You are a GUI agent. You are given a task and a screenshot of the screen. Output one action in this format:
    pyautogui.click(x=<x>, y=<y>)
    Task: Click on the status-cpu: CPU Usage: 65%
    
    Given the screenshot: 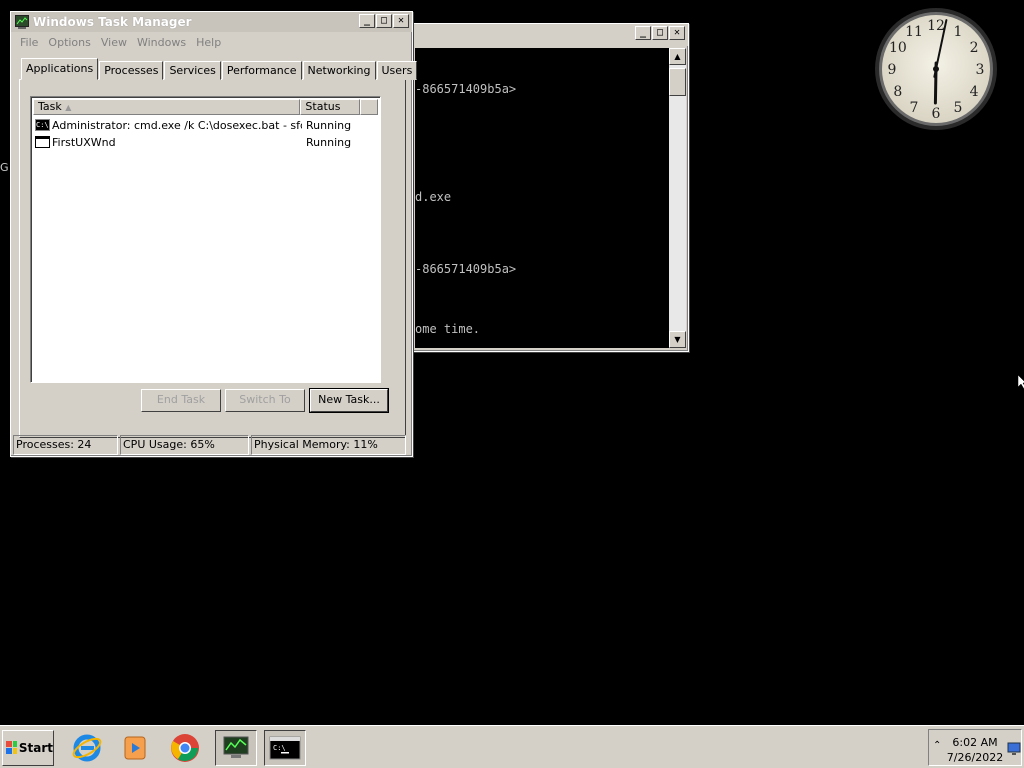 What is the action you would take?
    pyautogui.click(x=184, y=445)
    